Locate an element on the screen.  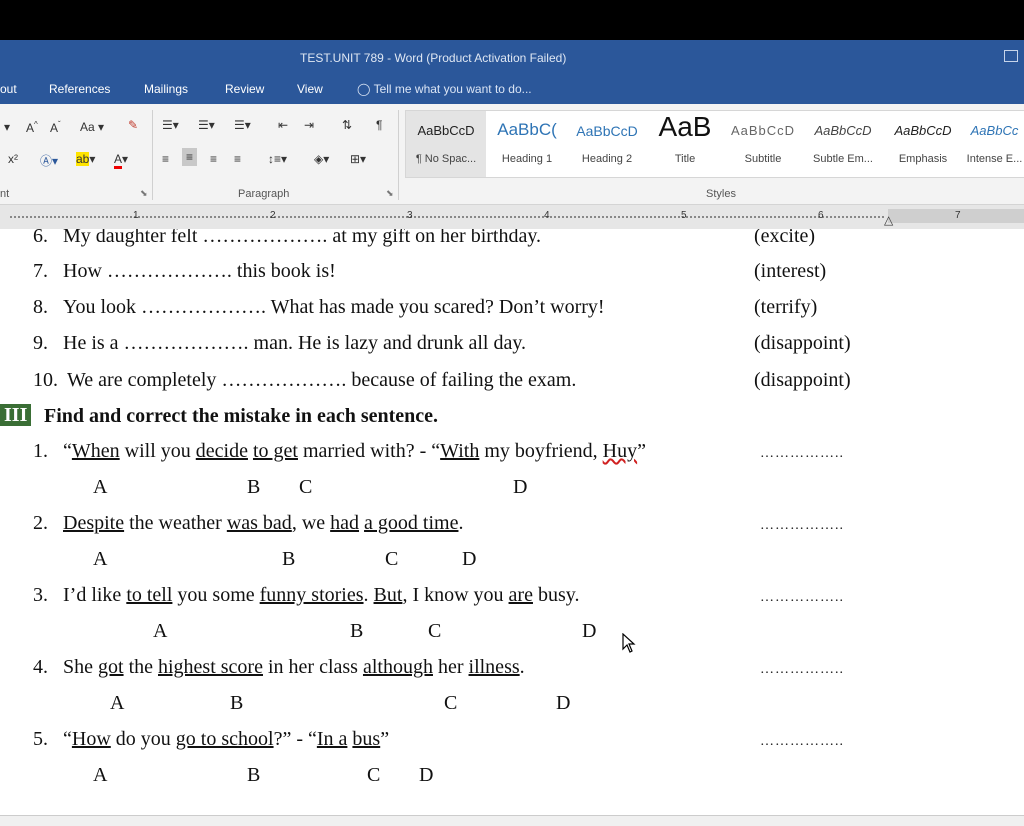
style-emphasis: AaBbCcD Emphasis is located at coordinates (923, 144).